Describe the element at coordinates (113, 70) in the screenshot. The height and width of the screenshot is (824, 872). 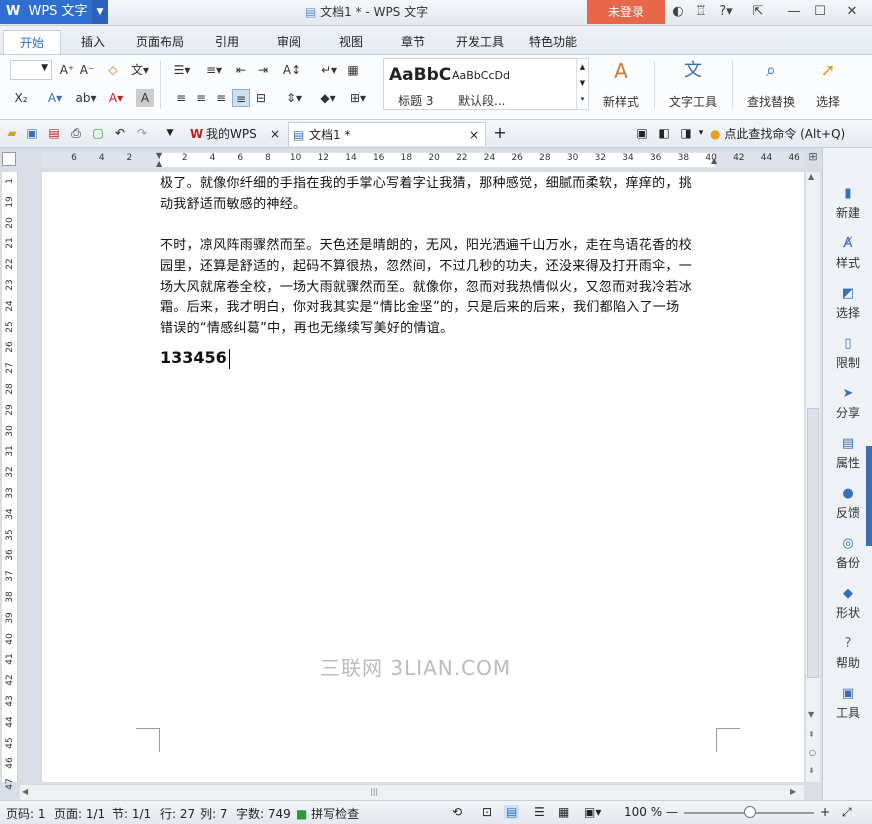
I see `clear-format-icon: ◇` at that location.